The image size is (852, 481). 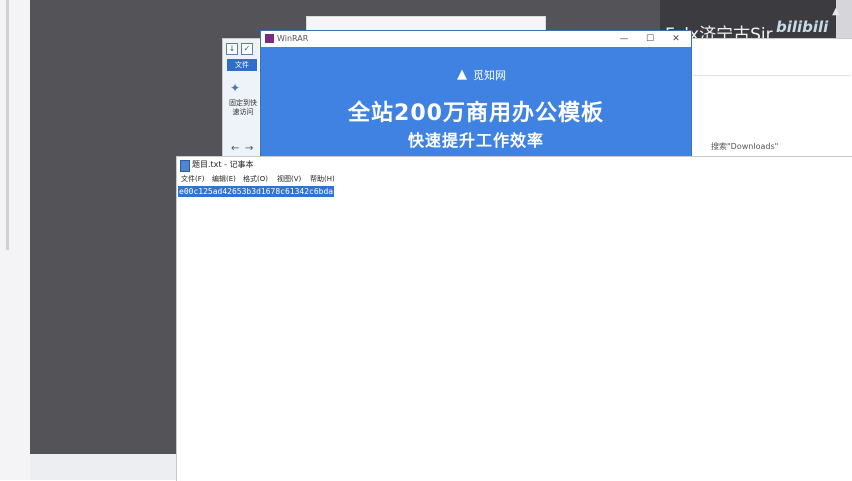 I want to click on forward-arrow-icon: →, so click(x=249, y=148).